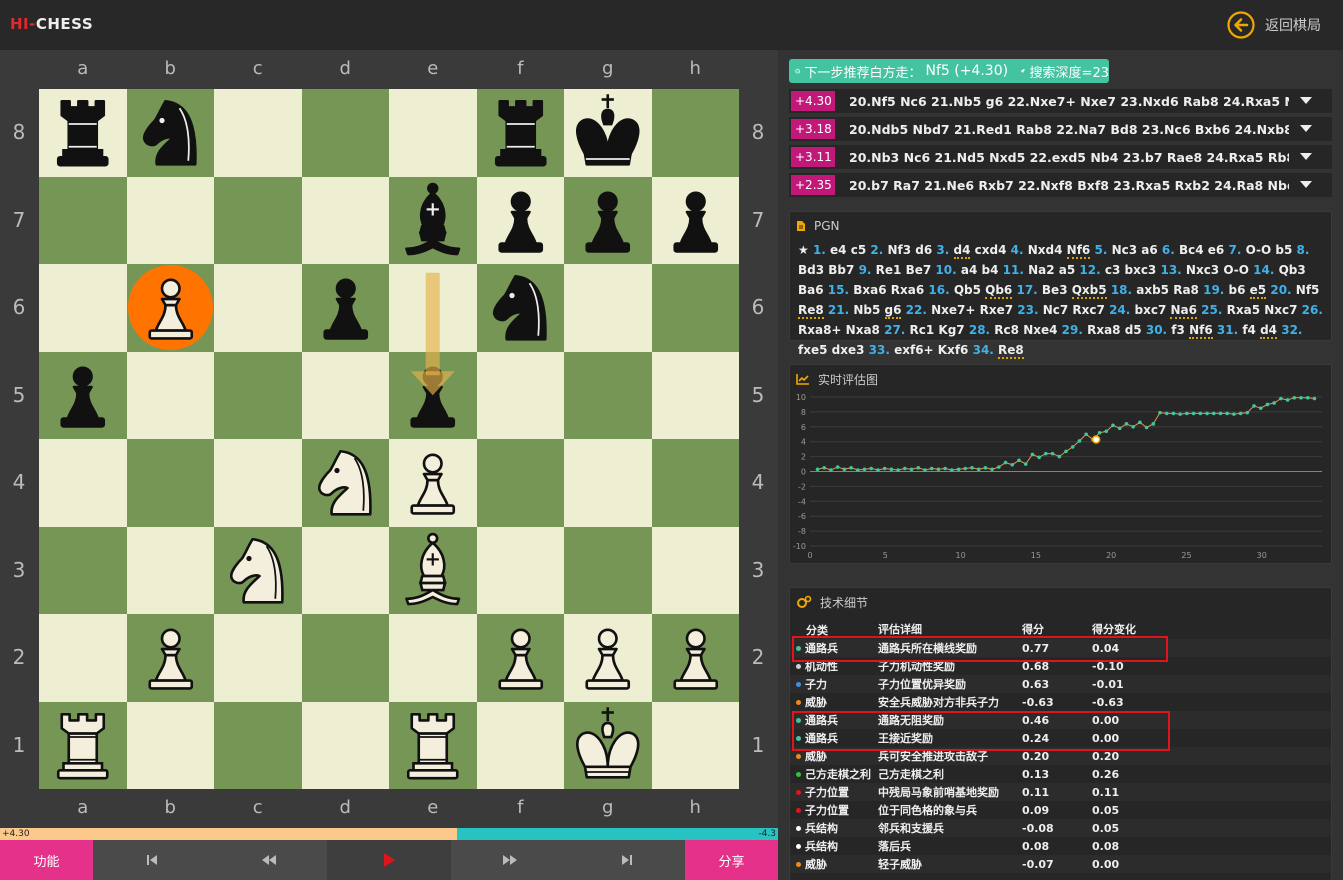 The height and width of the screenshot is (880, 1343). I want to click on pgn-move: d5, so click(1133, 330).